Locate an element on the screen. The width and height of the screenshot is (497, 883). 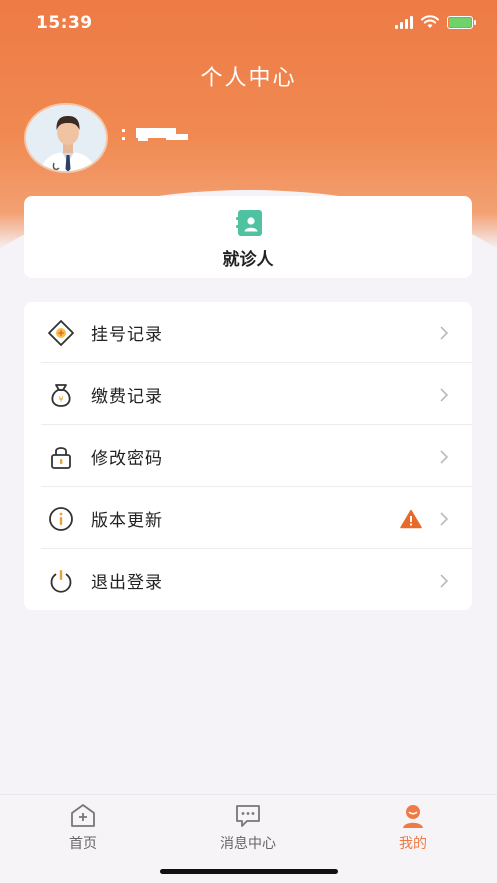
menu-label: 版本更新 is located at coordinates (127, 521).